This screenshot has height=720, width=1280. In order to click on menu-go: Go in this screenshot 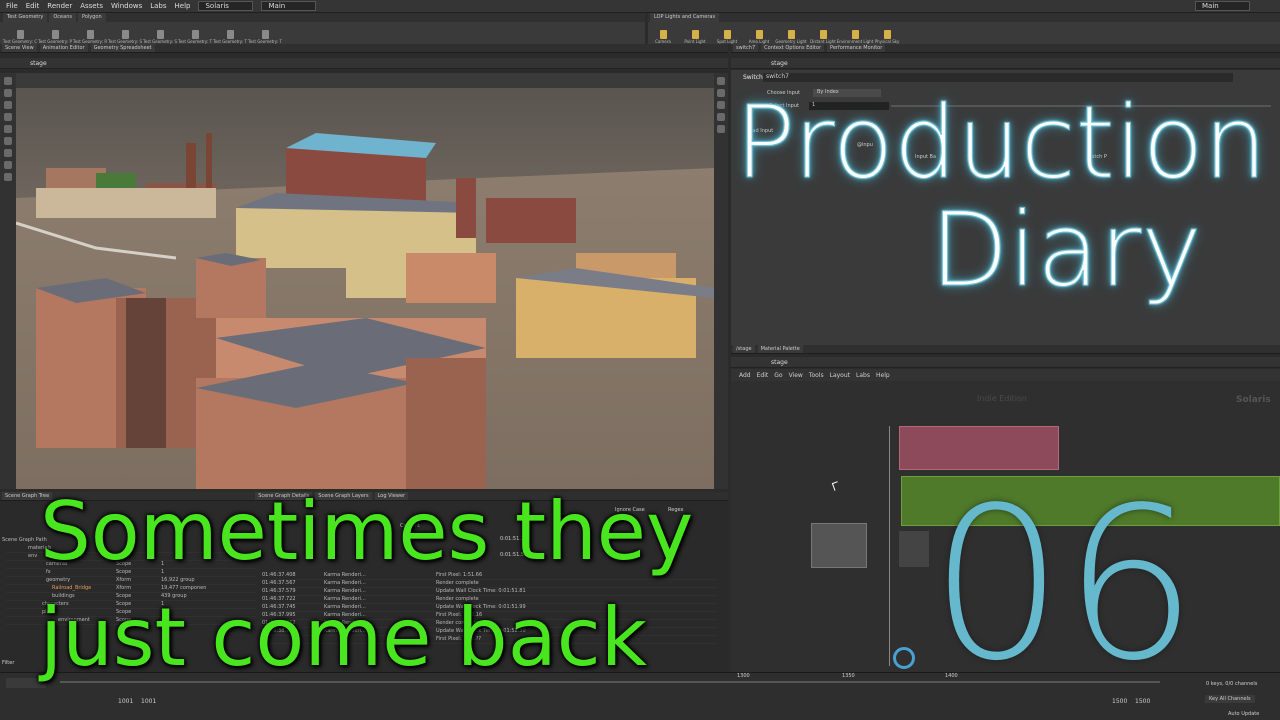, I will do `click(778, 375)`.